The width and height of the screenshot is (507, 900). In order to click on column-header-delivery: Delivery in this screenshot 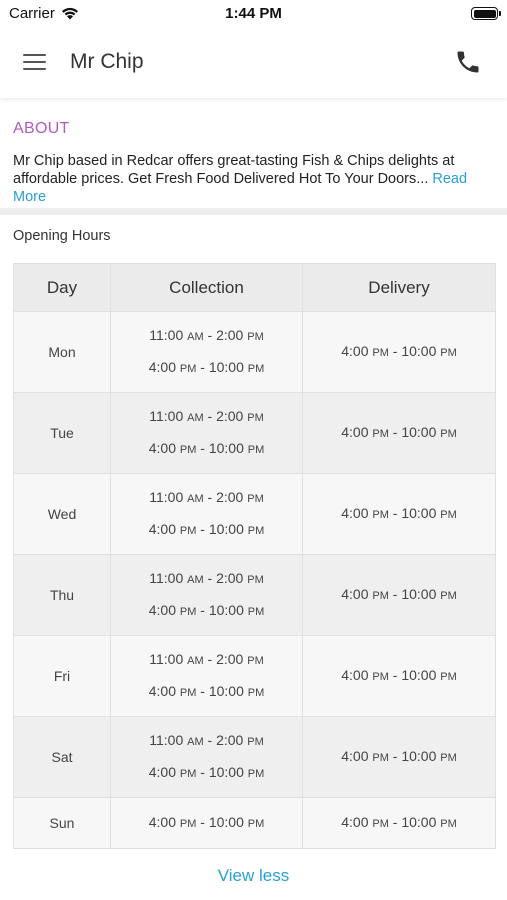, I will do `click(399, 287)`.